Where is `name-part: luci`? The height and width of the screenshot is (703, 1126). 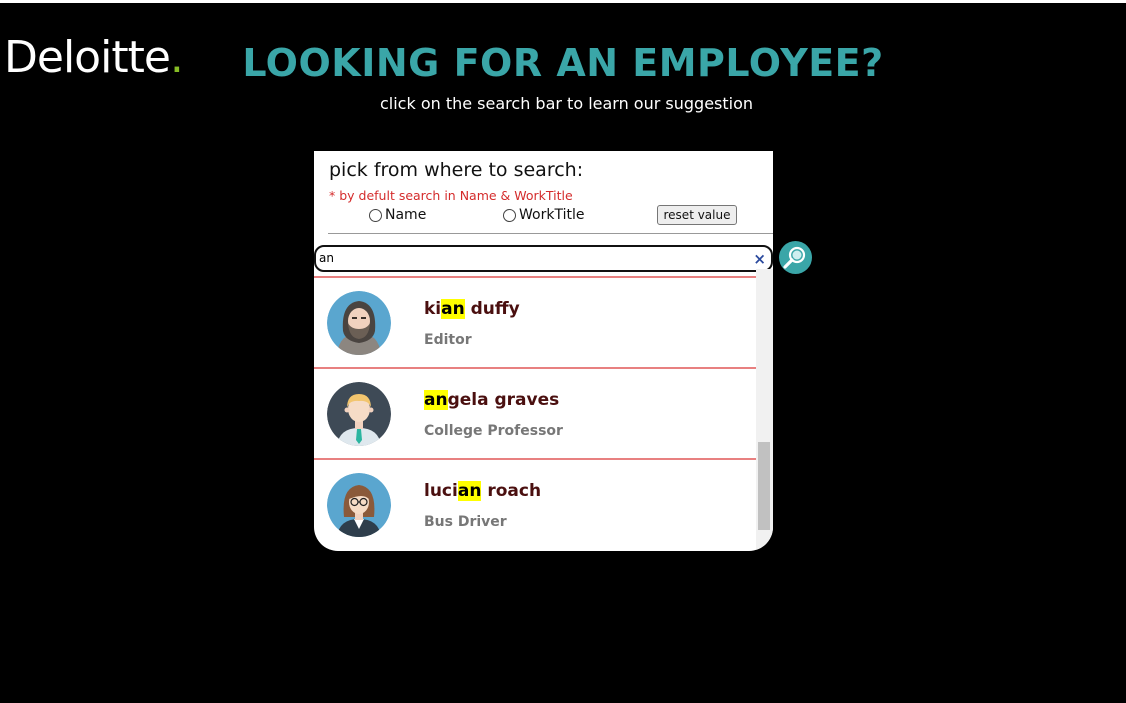
name-part: luci is located at coordinates (441, 491).